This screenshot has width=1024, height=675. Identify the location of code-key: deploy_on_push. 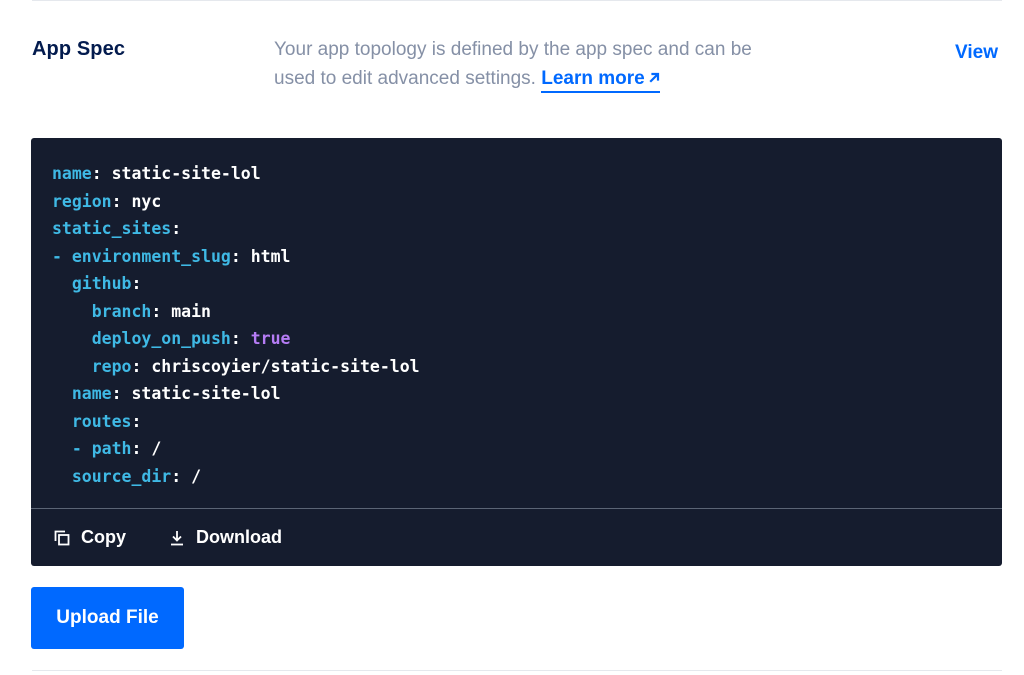
(161, 338).